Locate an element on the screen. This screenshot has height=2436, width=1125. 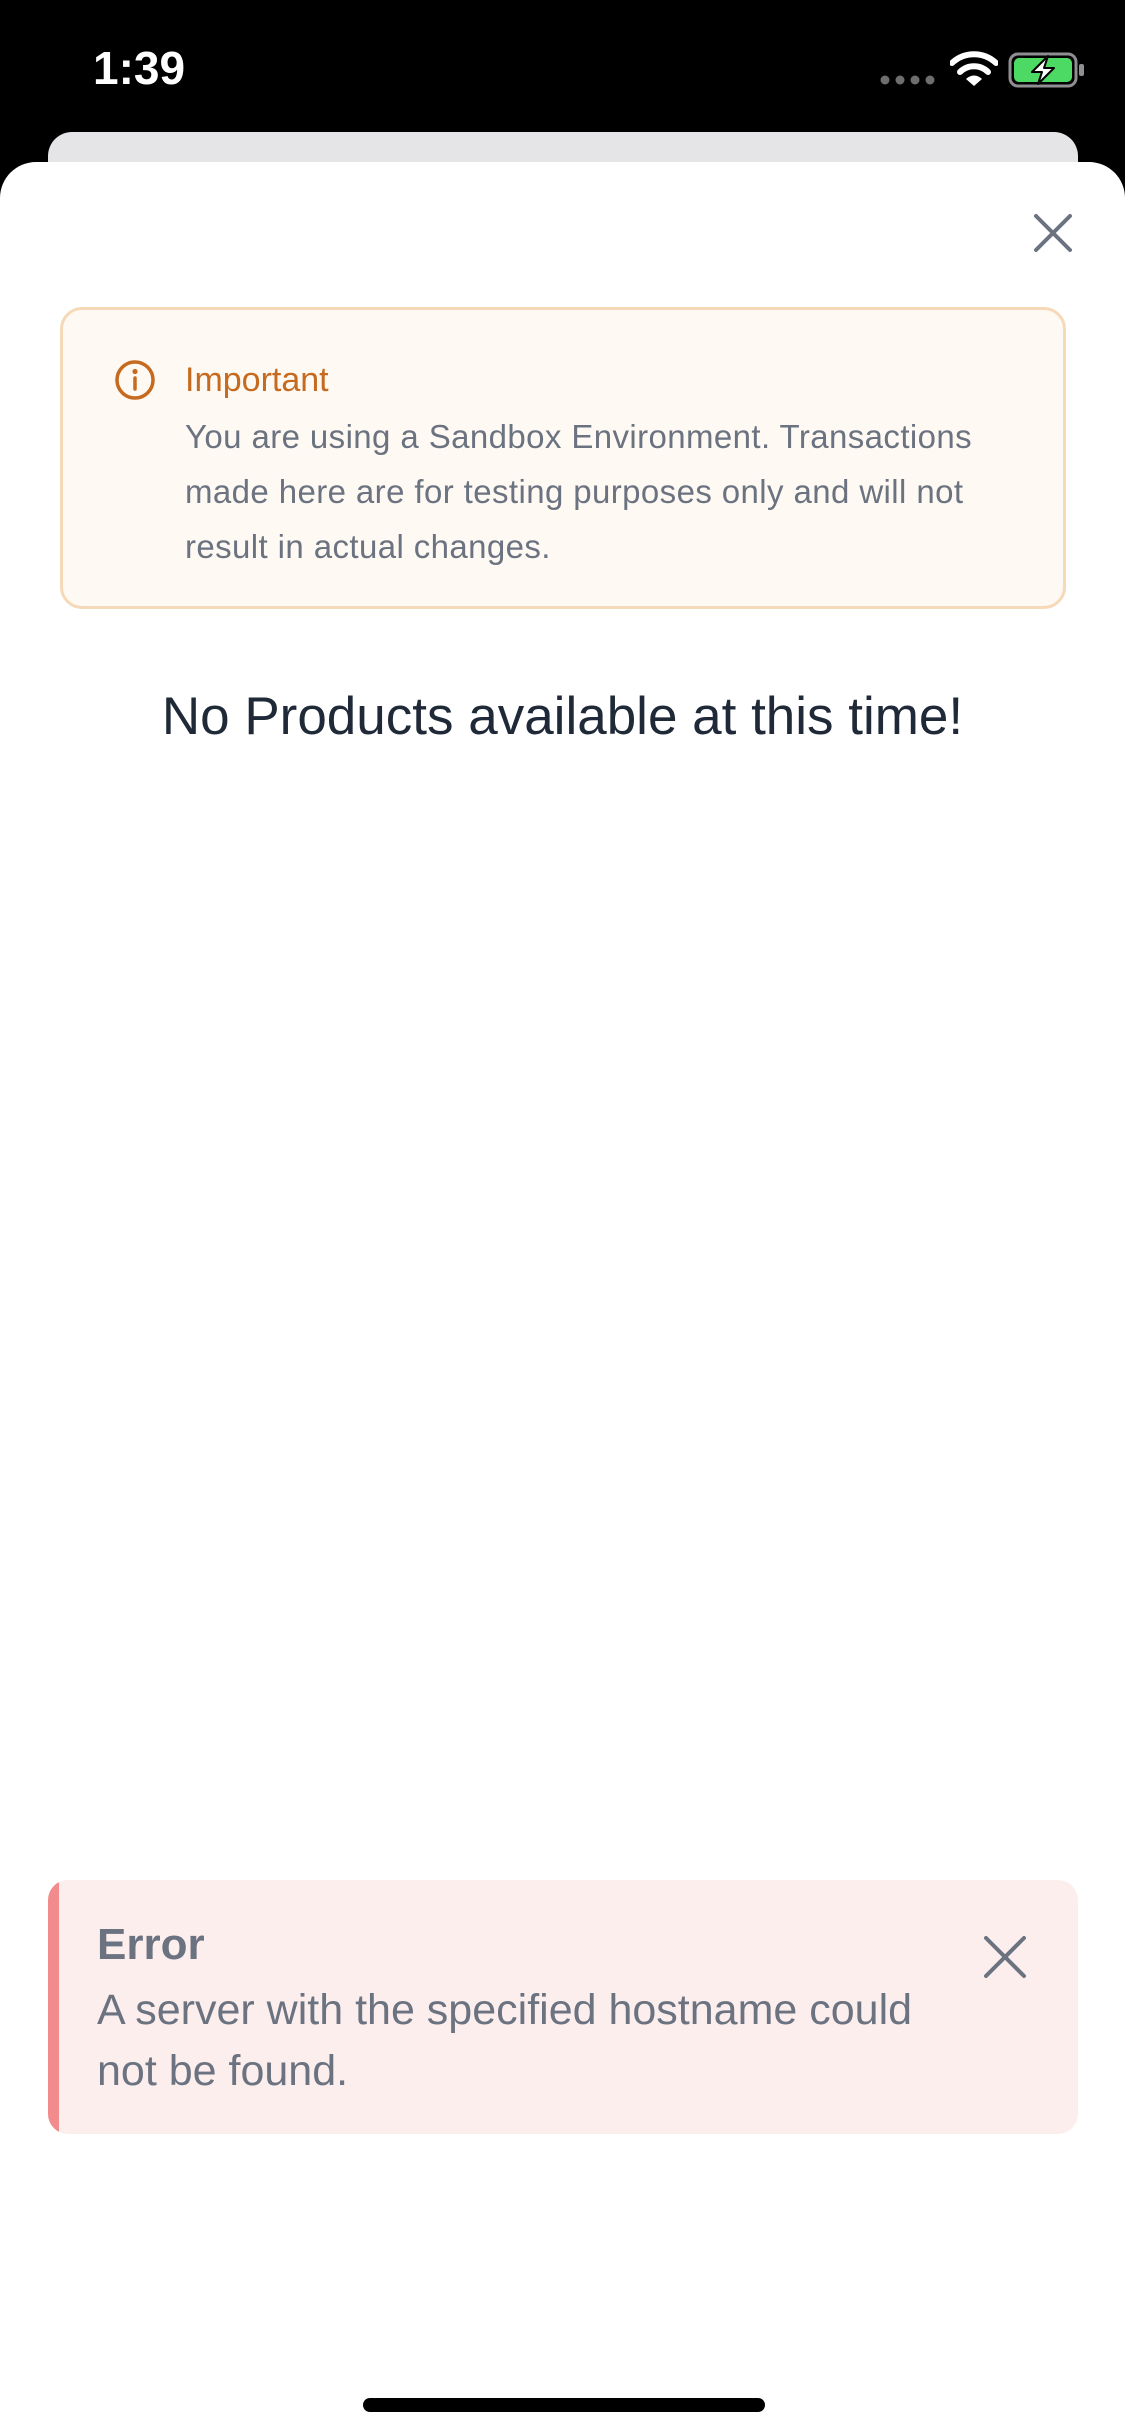
status-time: 1:39 is located at coordinates (139, 68).